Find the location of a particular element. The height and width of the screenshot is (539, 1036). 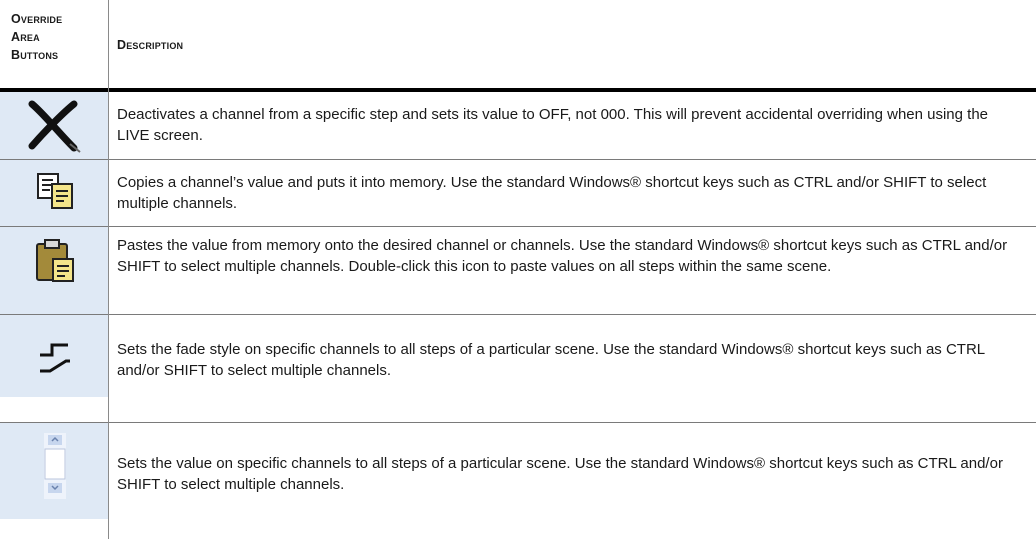

column-header-description: Description is located at coordinates (150, 45).